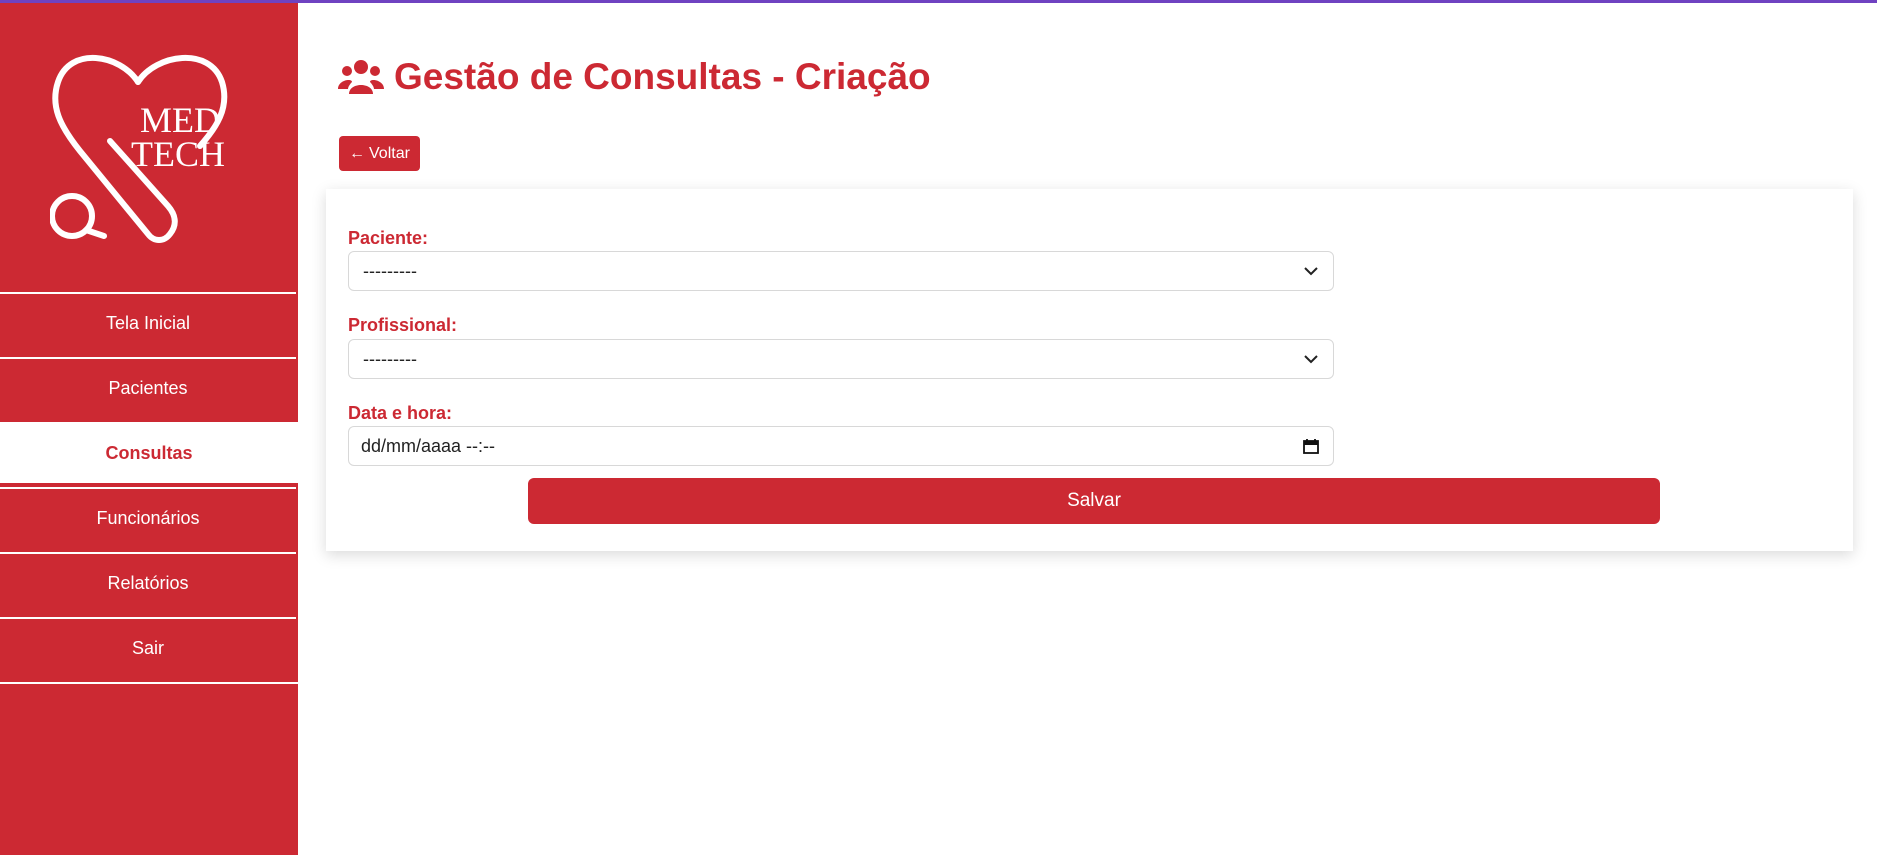 Image resolution: width=1877 pixels, height=855 pixels. What do you see at coordinates (390, 358) in the screenshot?
I see `profissional-select-value: ---------` at bounding box center [390, 358].